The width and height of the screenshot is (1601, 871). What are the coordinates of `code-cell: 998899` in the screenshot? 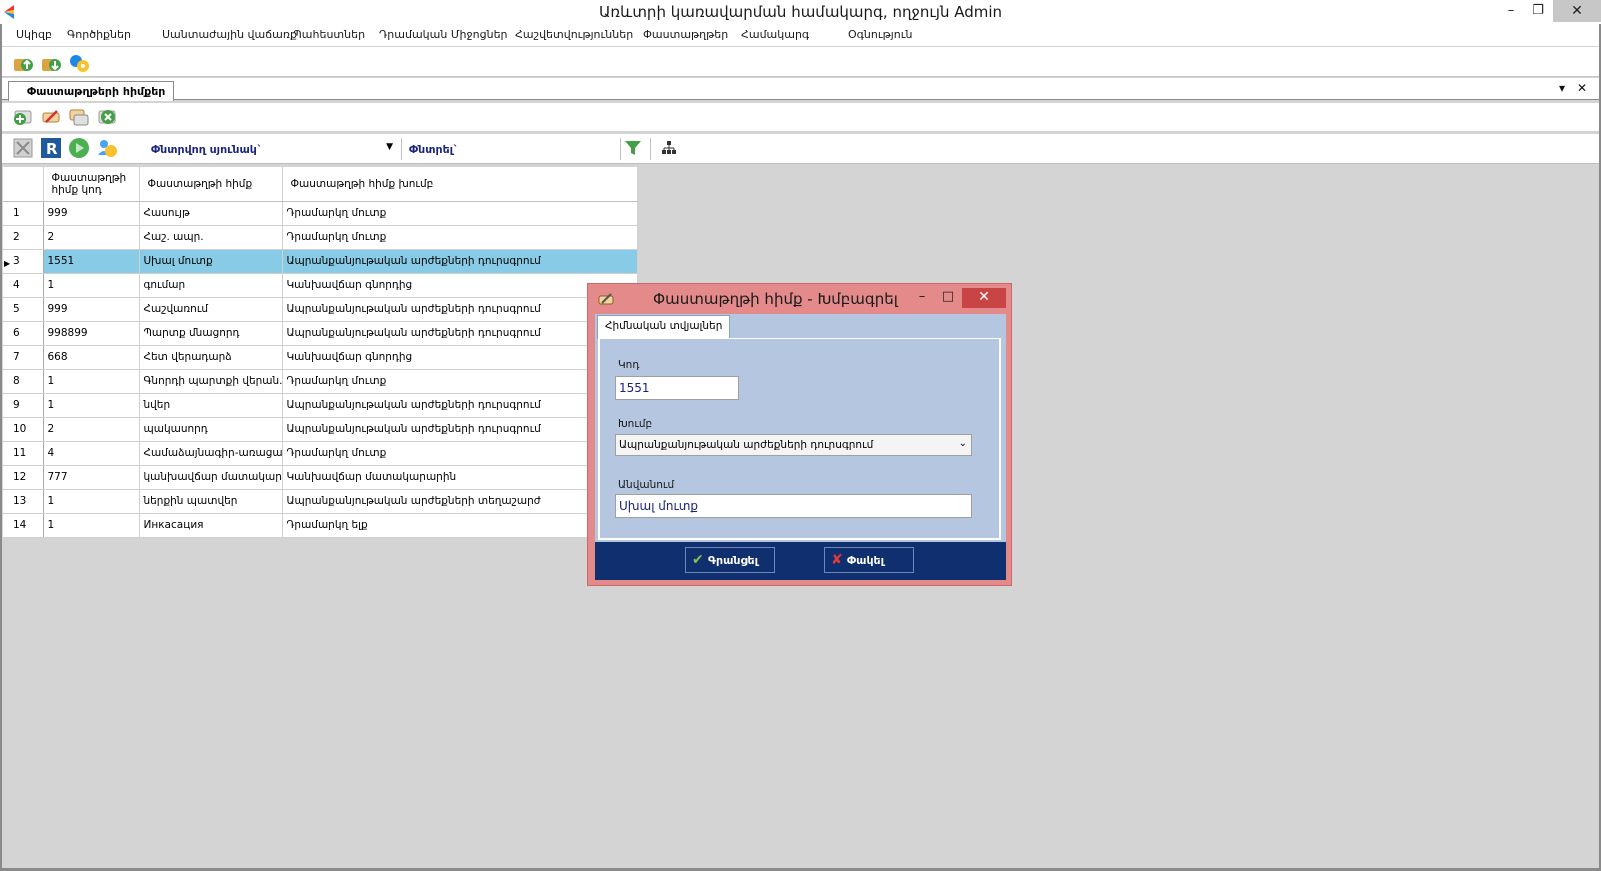 It's located at (91, 333).